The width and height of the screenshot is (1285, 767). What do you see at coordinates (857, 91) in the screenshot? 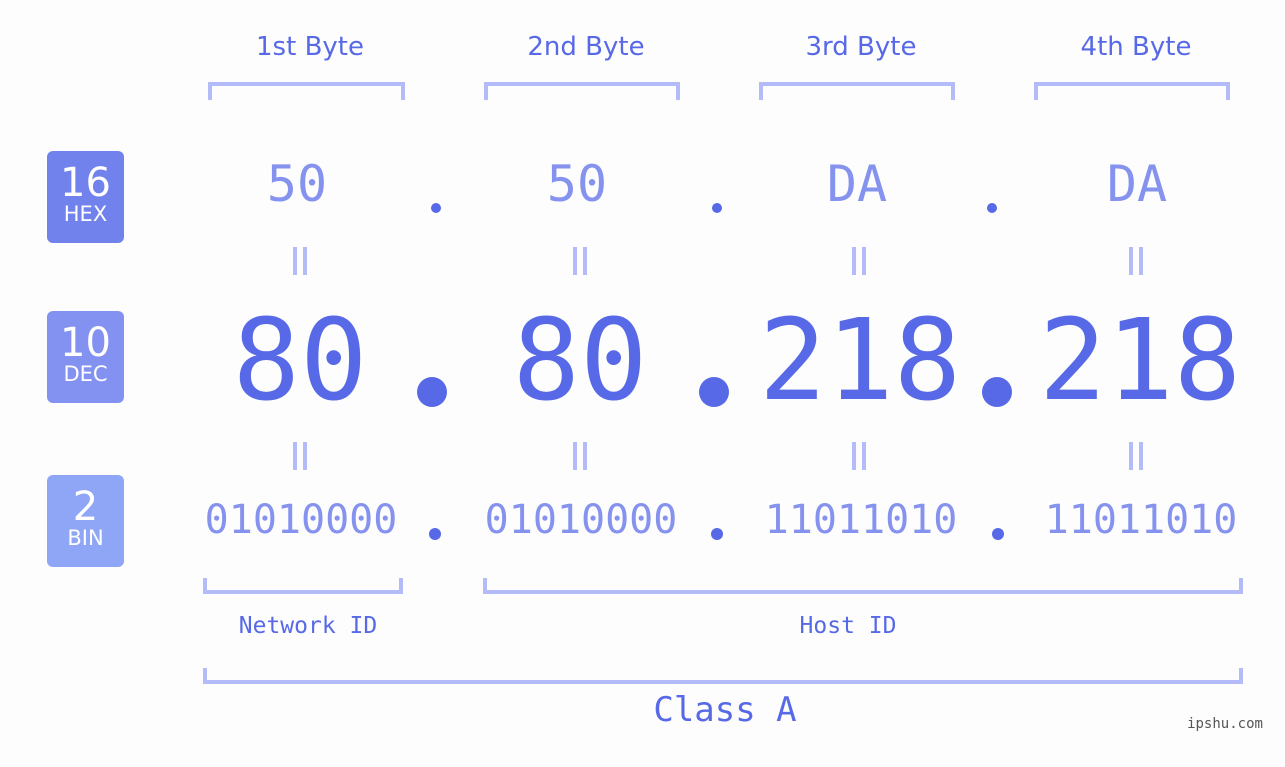
I see `byte-3-bracket` at bounding box center [857, 91].